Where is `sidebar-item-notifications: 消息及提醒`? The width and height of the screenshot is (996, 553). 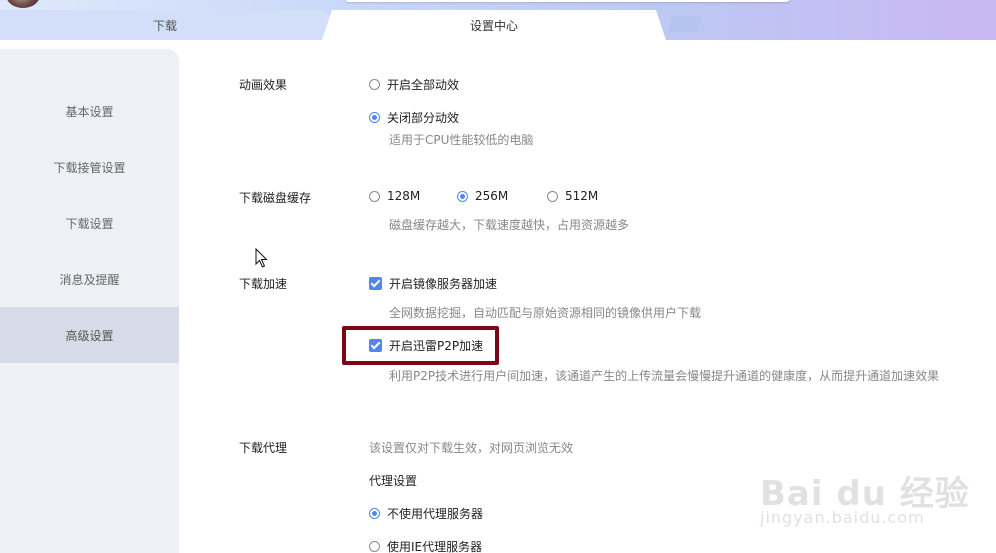
sidebar-item-notifications: 消息及提醒 is located at coordinates (89, 279).